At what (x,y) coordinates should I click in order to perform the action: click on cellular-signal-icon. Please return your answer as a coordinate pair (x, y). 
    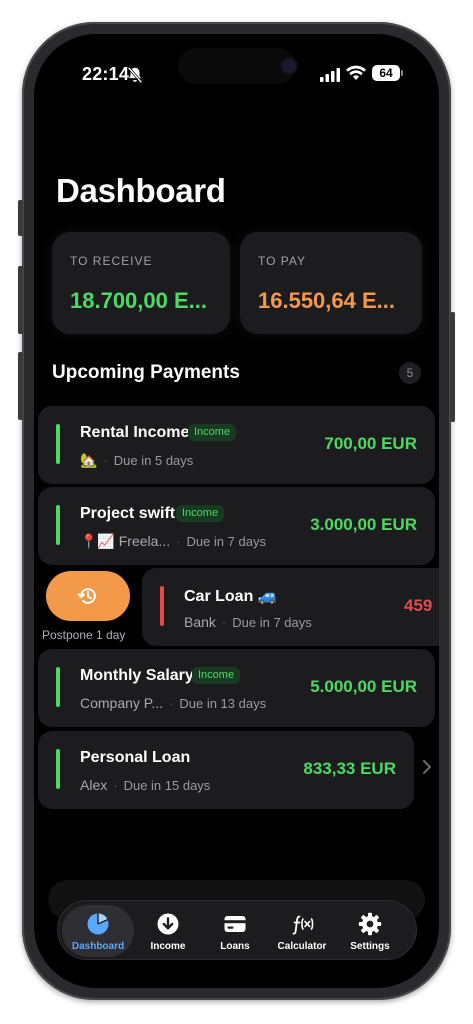
    Looking at the image, I should click on (330, 75).